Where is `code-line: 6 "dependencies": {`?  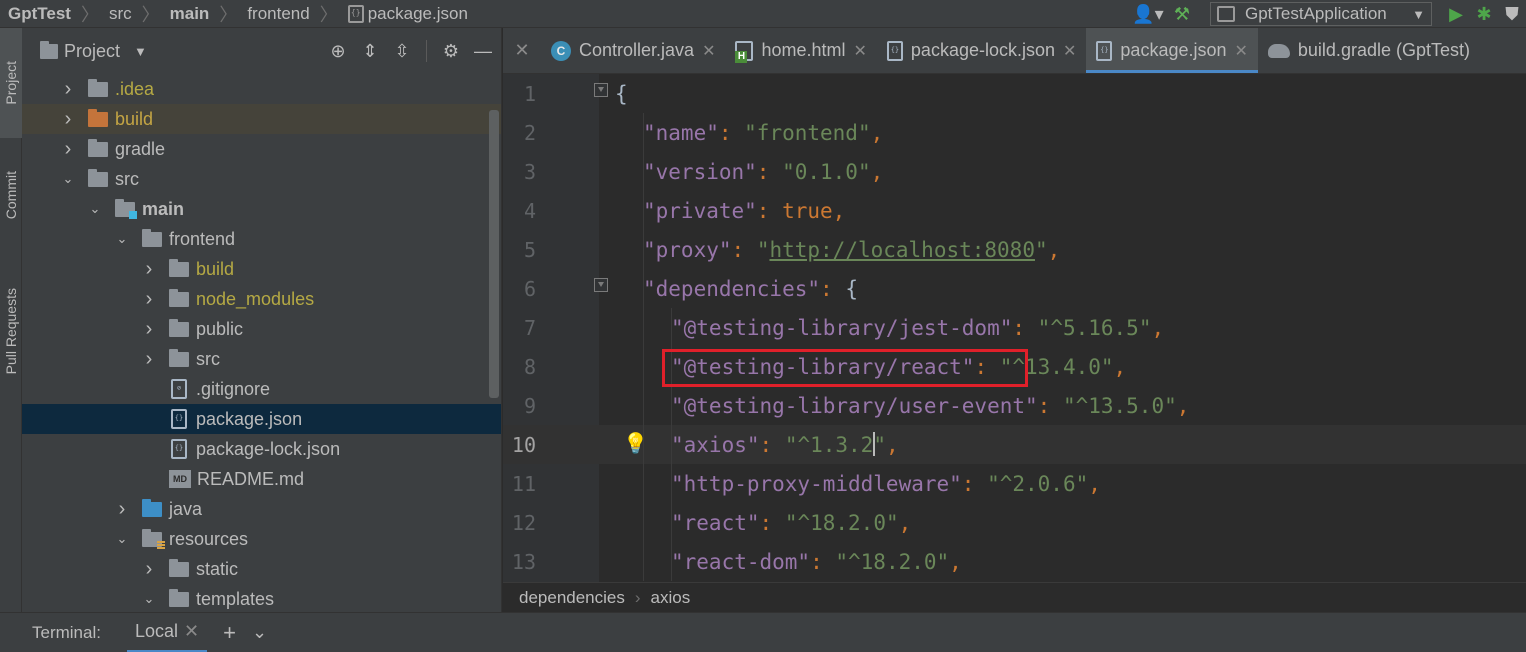
code-line: 6 "dependencies": { is located at coordinates (1014, 288).